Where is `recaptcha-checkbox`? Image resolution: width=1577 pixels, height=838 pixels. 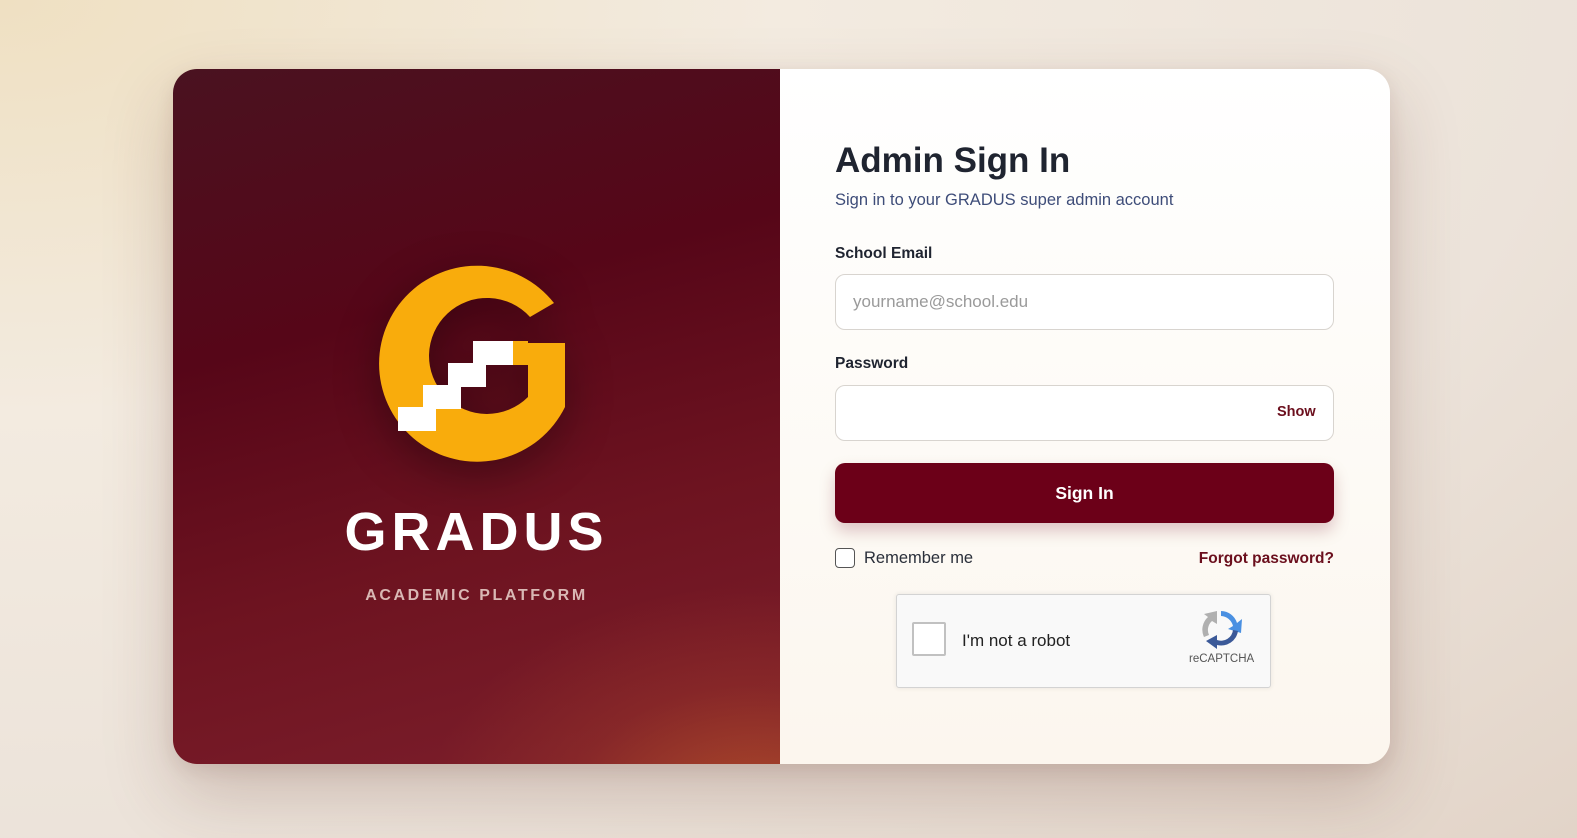 recaptcha-checkbox is located at coordinates (929, 639).